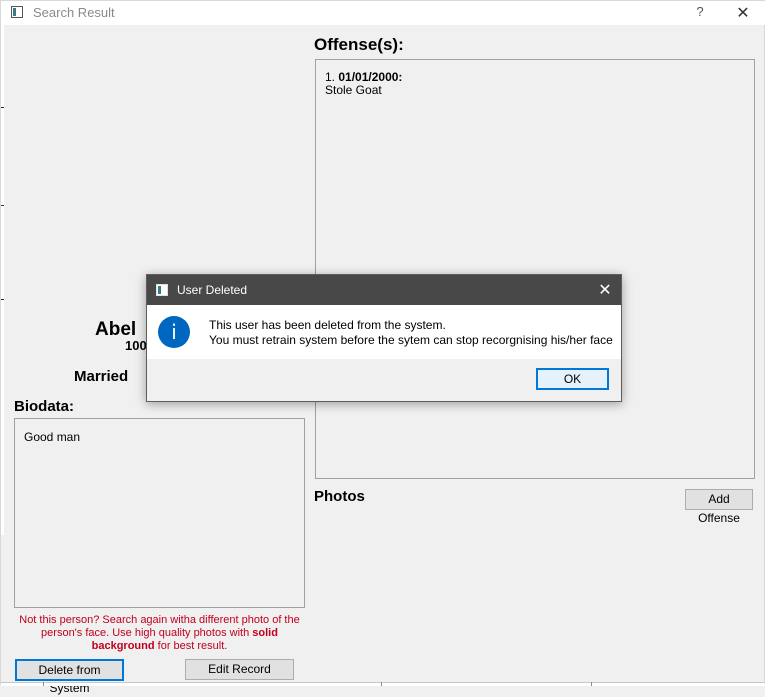 The height and width of the screenshot is (697, 765). Describe the element at coordinates (383, 13) in the screenshot. I see `window-titlebar: Search Result ? ✕` at that location.